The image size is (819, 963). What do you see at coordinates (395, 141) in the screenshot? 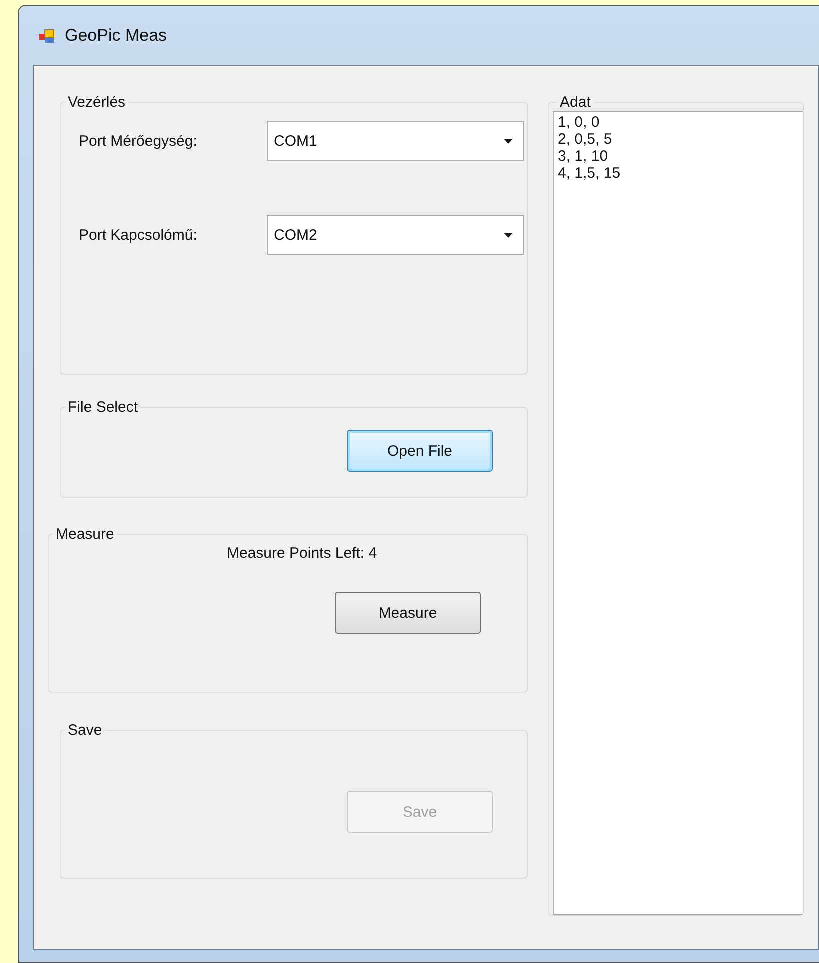
I see `port-dropdown: COM1` at bounding box center [395, 141].